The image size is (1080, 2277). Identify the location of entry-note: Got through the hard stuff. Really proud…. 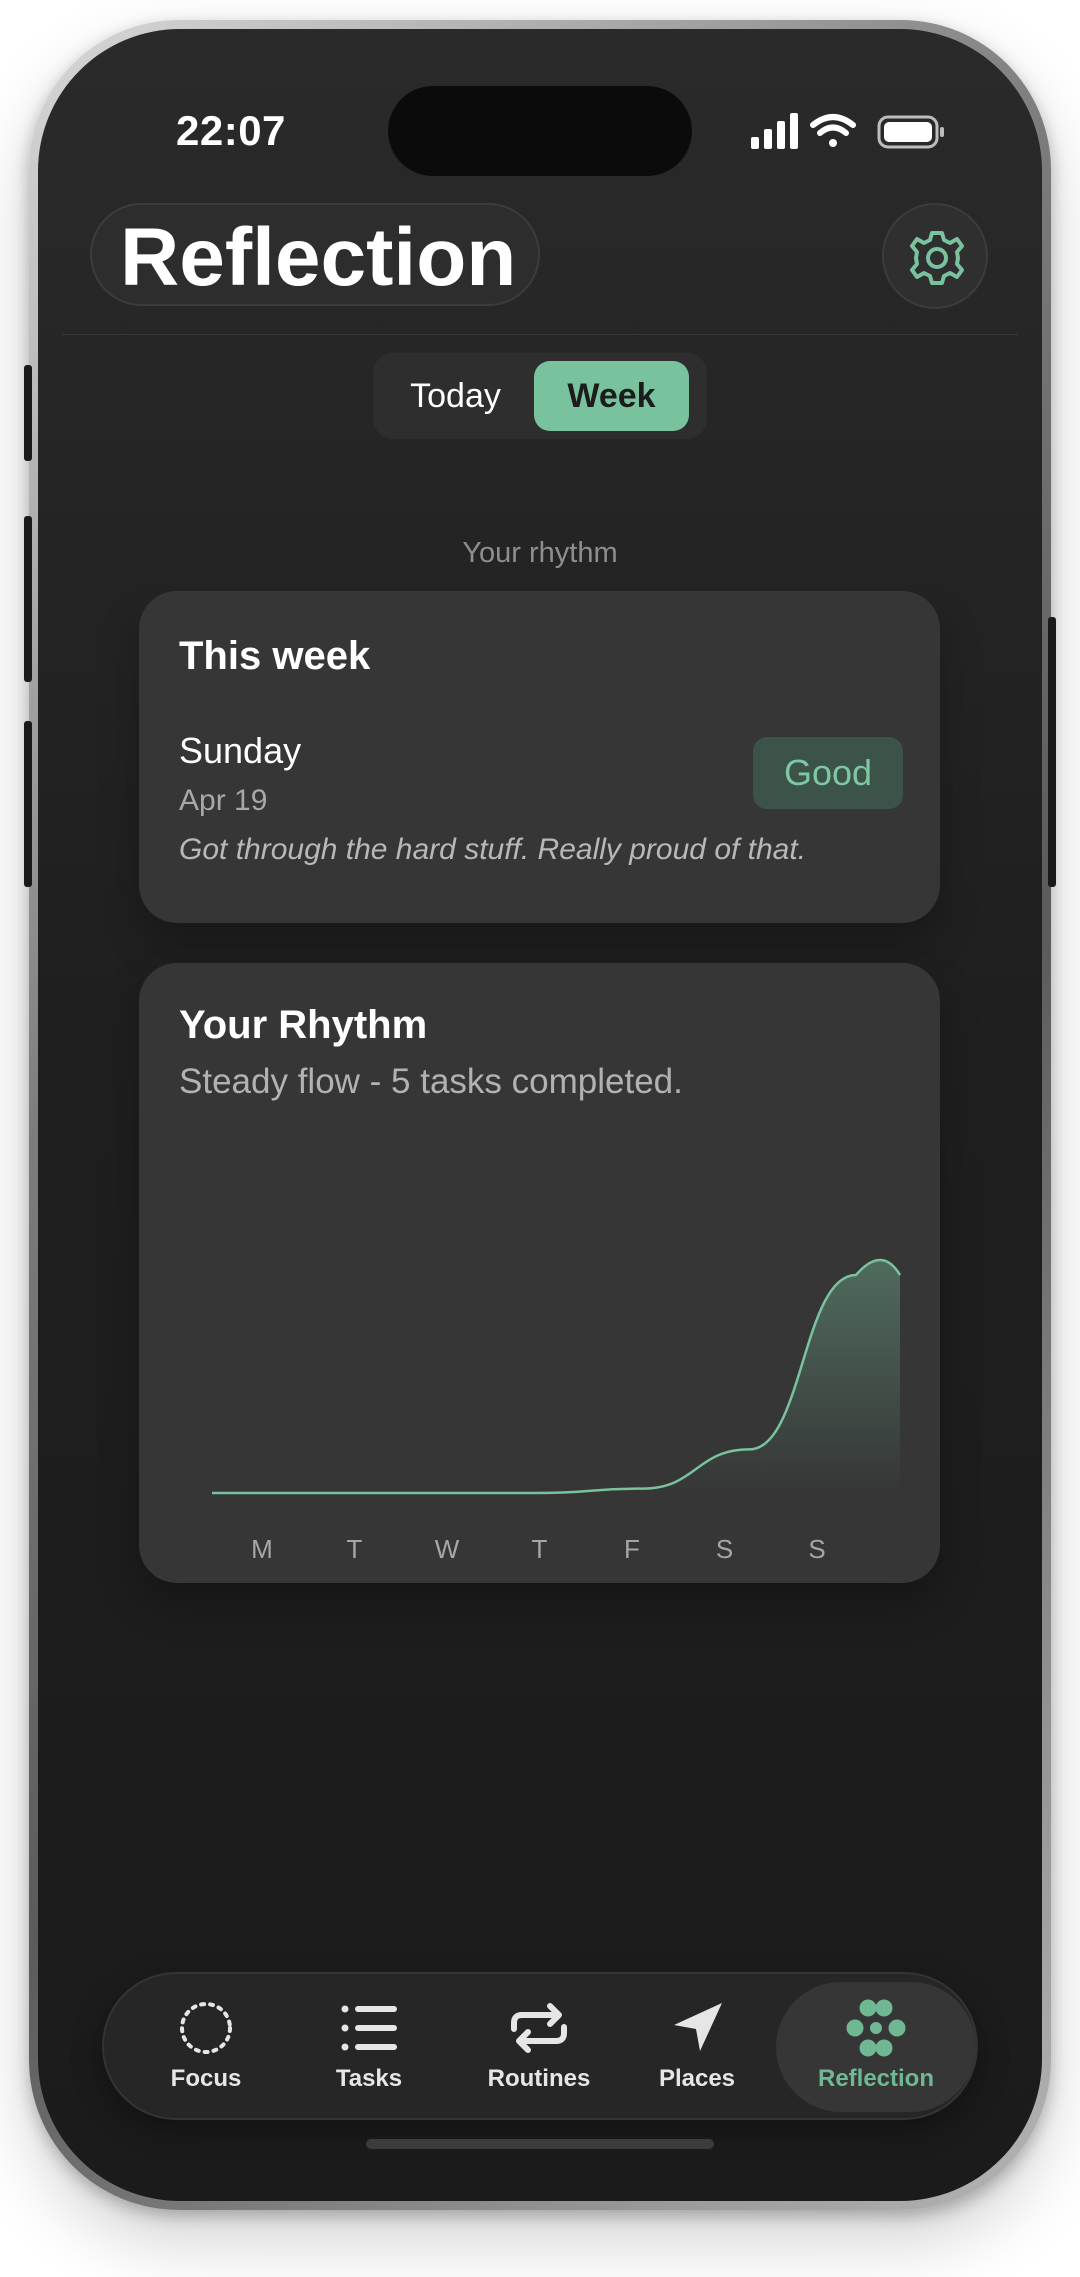
(493, 849).